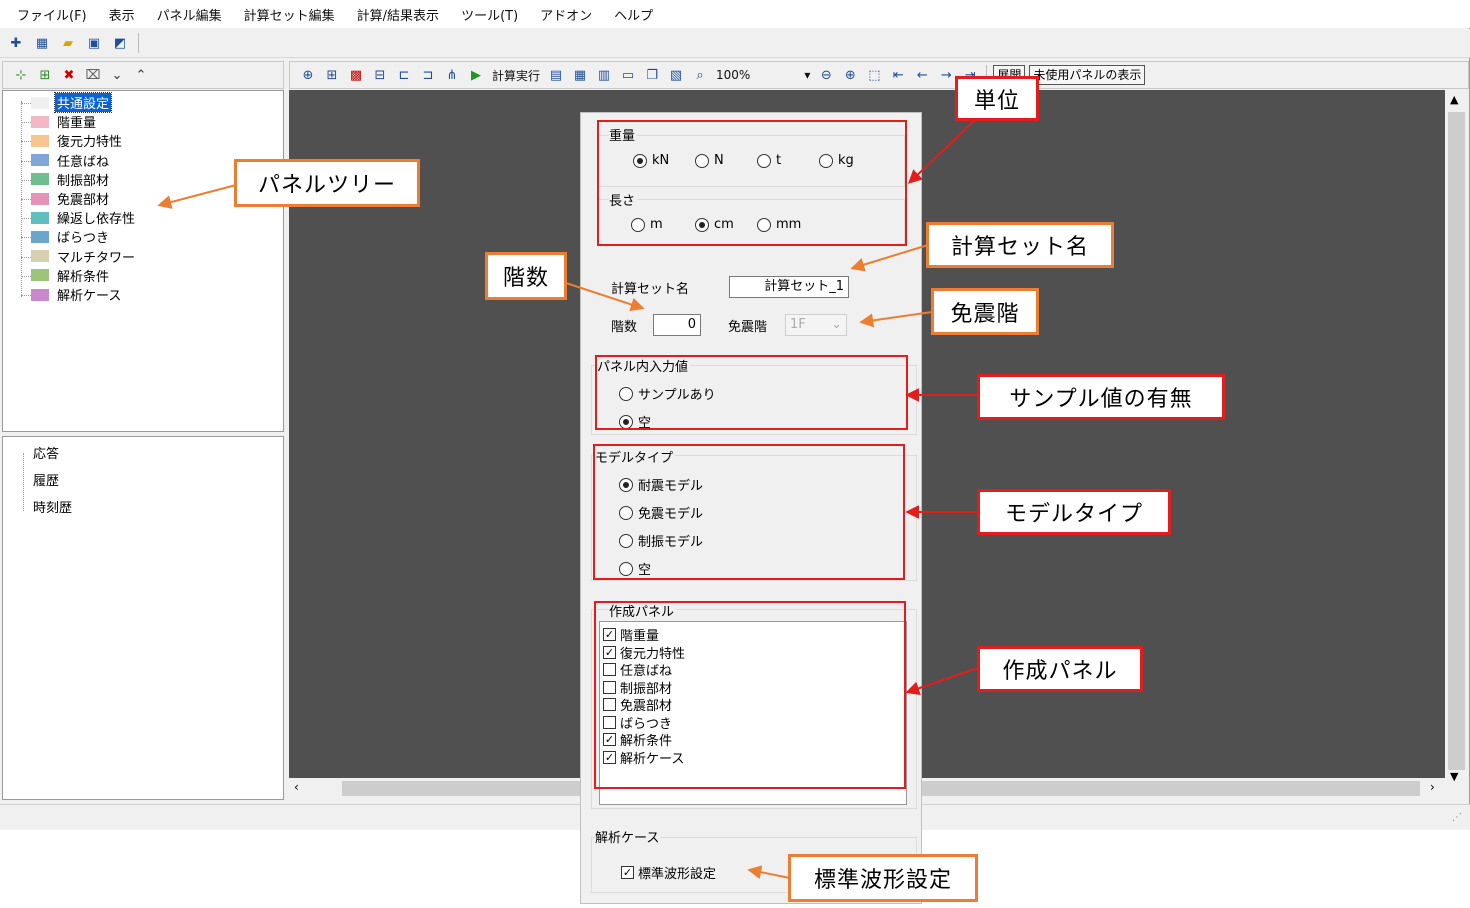  Describe the element at coordinates (83, 277) in the screenshot. I see `tree-item-label: 解析条件` at that location.